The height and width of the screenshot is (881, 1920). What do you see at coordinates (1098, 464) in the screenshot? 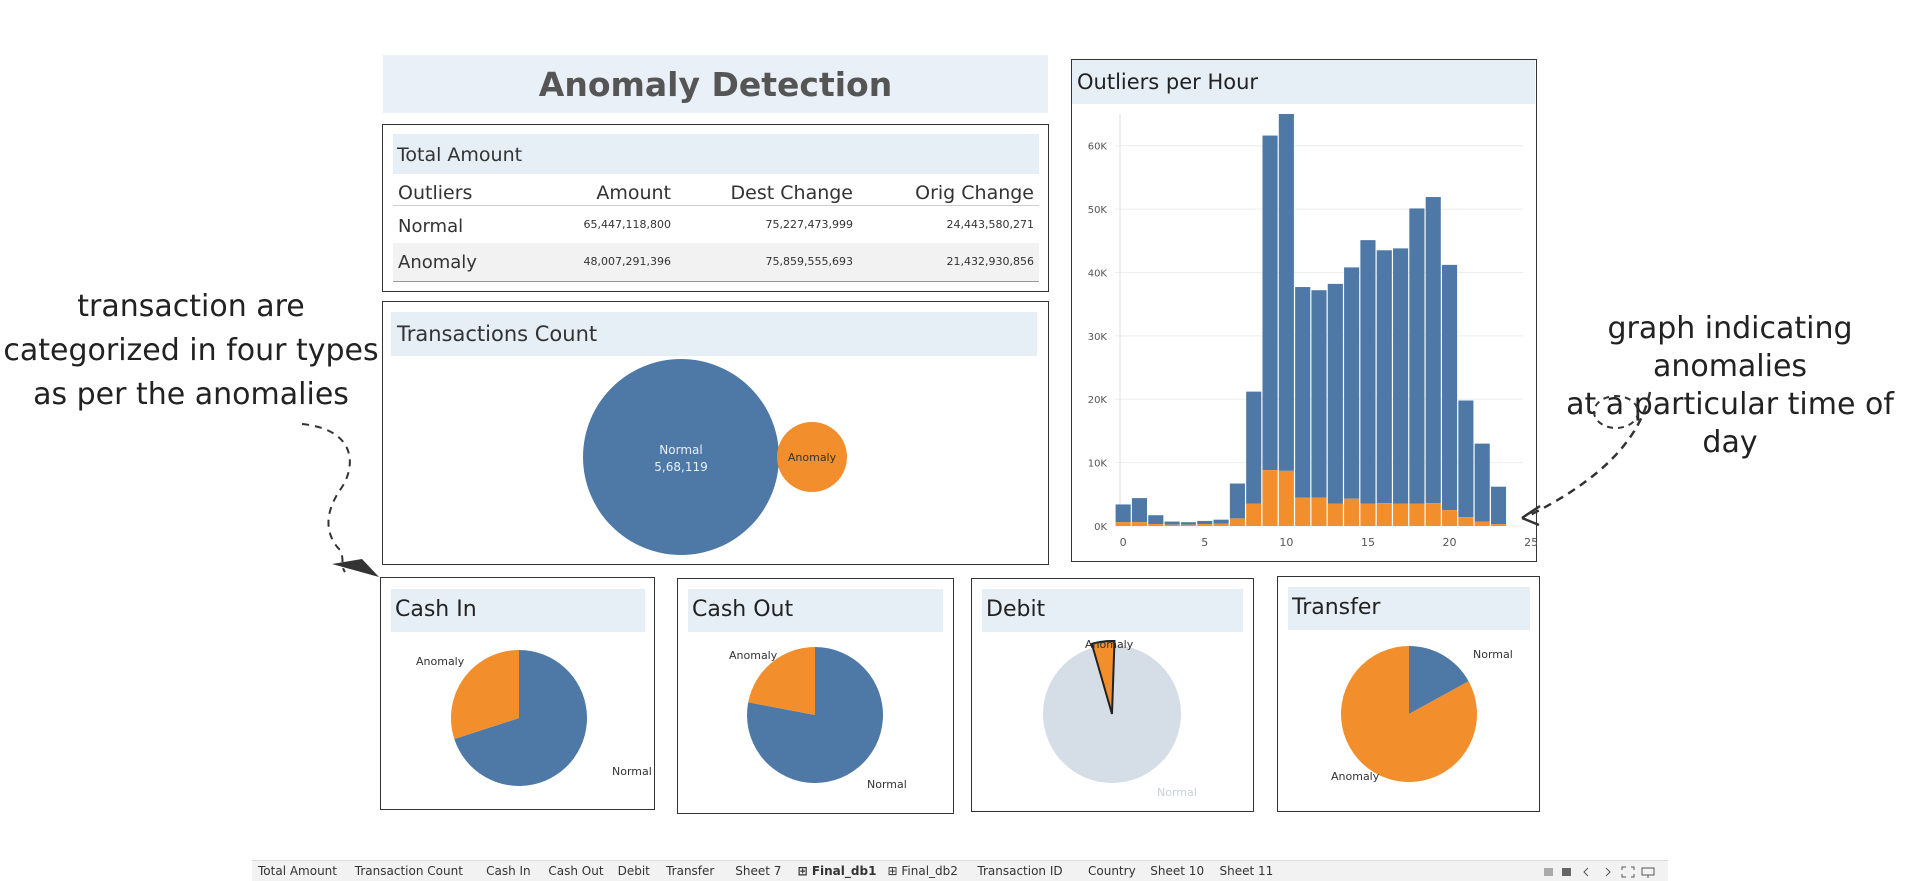
I see `y-tick-label: 10K` at bounding box center [1098, 464].